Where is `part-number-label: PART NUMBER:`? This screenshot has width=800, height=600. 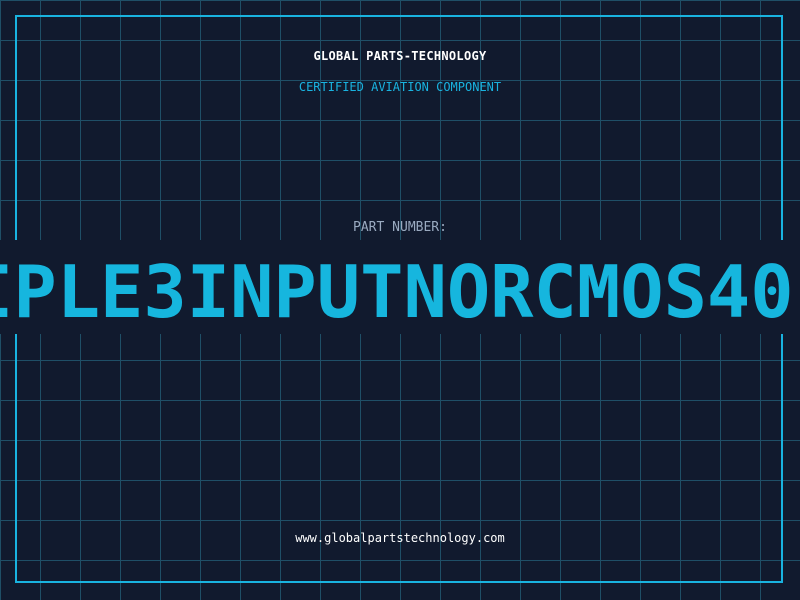
part-number-label: PART NUMBER: is located at coordinates (400, 227).